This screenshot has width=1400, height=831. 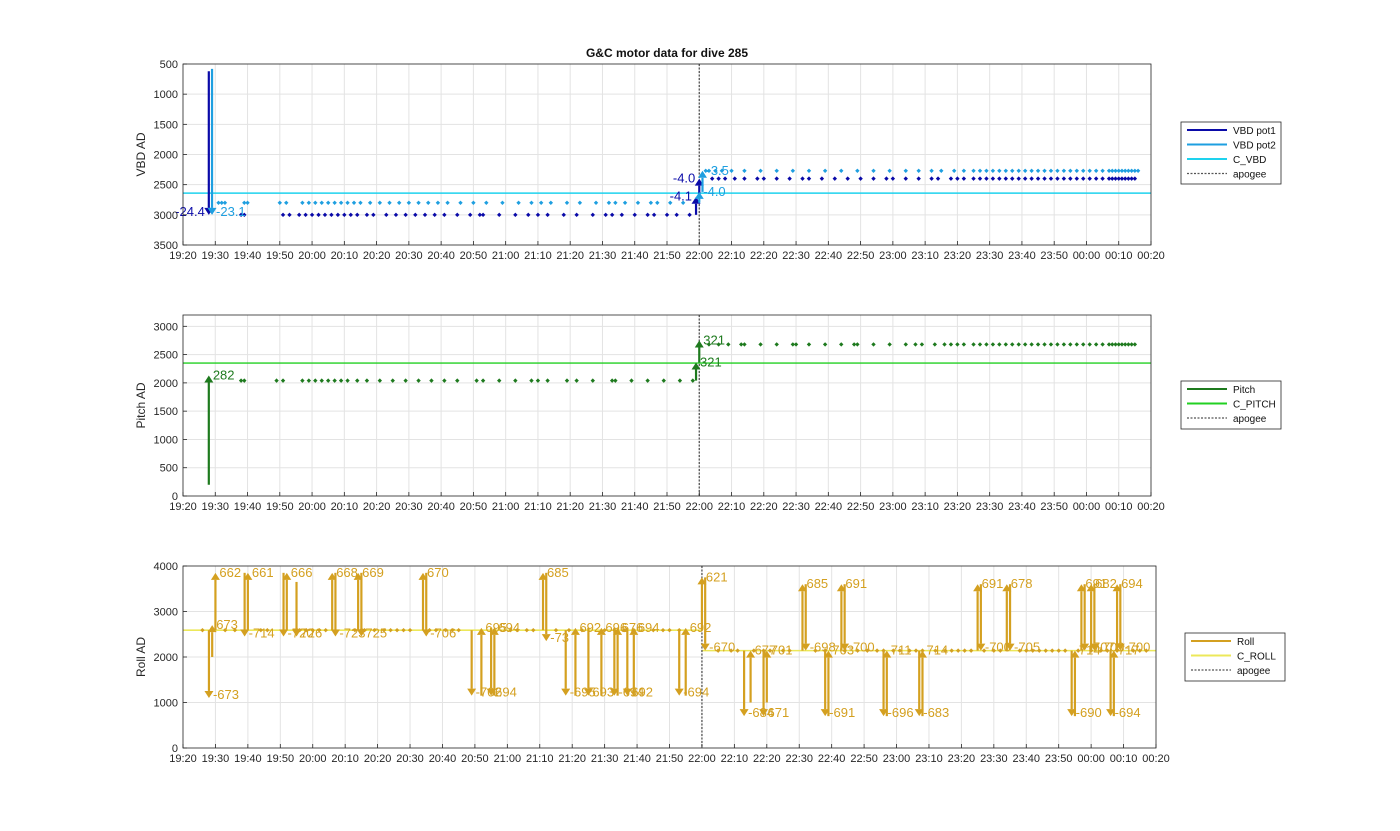 I want to click on legend-label: Roll, so click(x=1245, y=642).